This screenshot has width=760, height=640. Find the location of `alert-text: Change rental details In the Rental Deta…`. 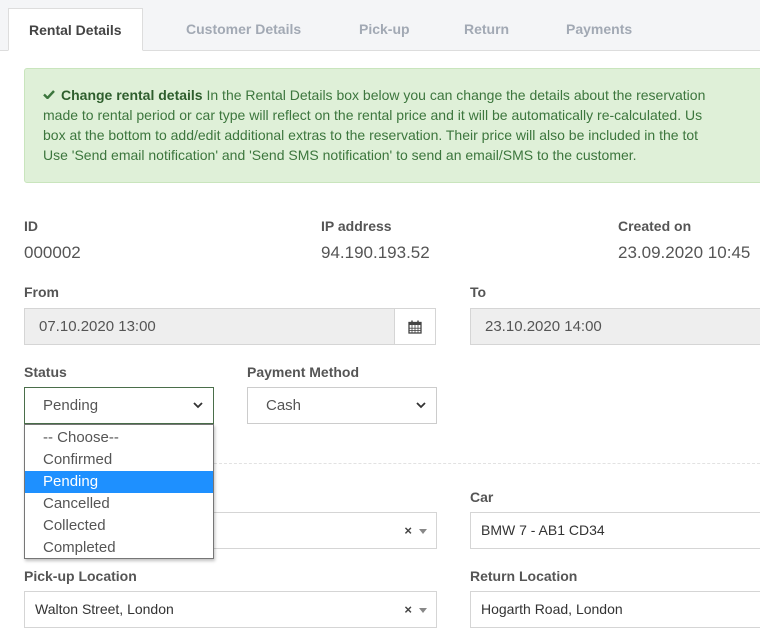

alert-text: Change rental details In the Rental Deta… is located at coordinates (401, 125).